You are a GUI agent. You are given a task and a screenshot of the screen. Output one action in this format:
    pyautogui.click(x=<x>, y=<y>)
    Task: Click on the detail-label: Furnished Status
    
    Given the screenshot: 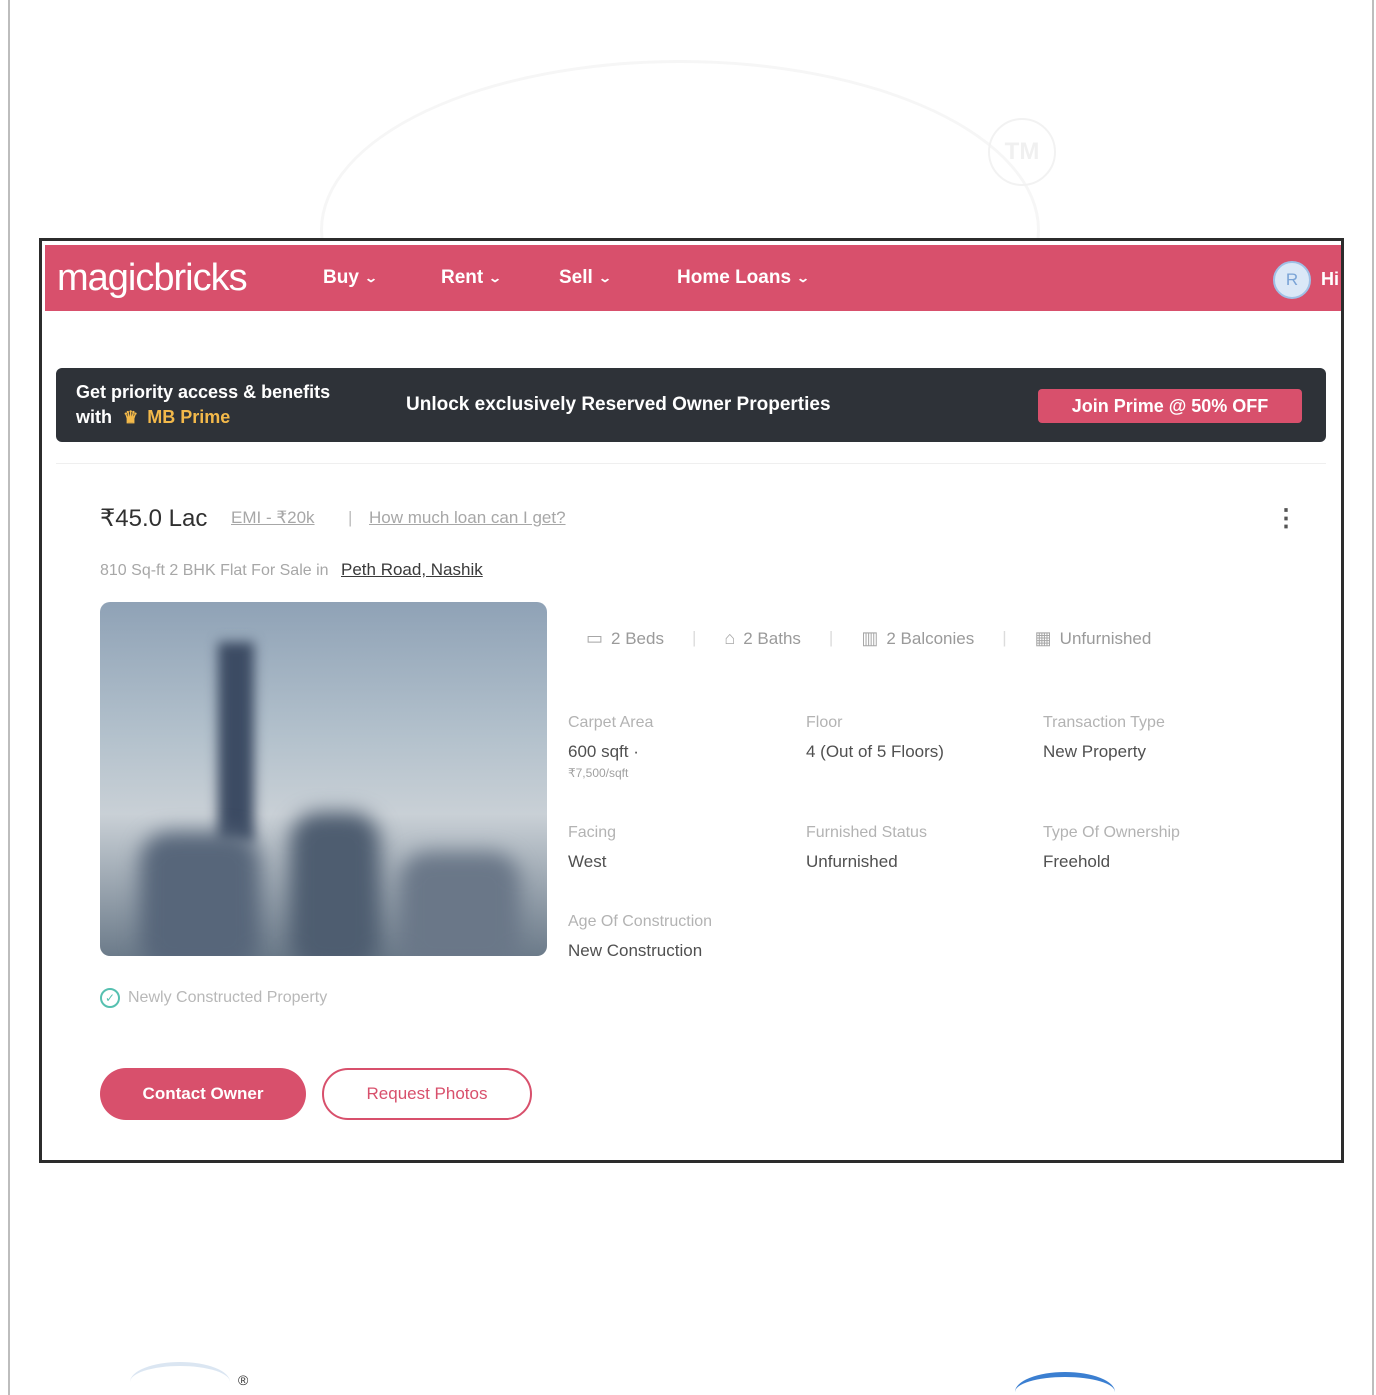 What is the action you would take?
    pyautogui.click(x=866, y=832)
    